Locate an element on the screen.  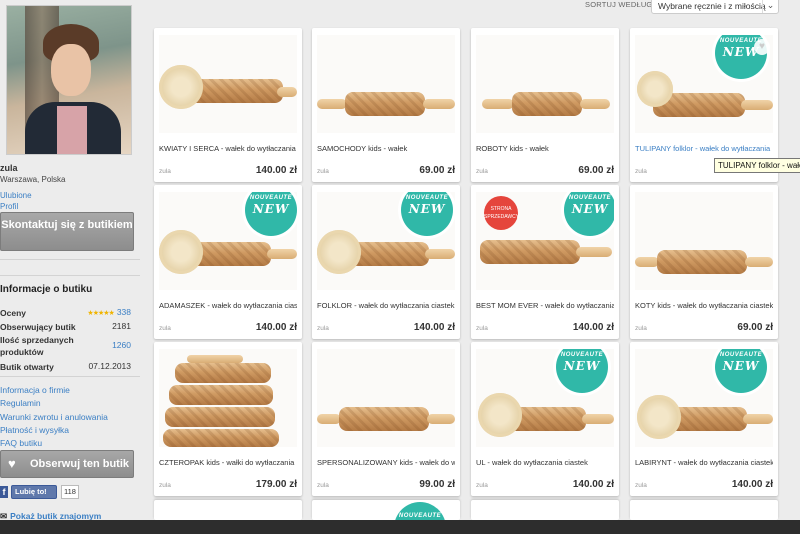
product-title: SAMOCHODY kids - wałek is located at coordinates (386, 148).